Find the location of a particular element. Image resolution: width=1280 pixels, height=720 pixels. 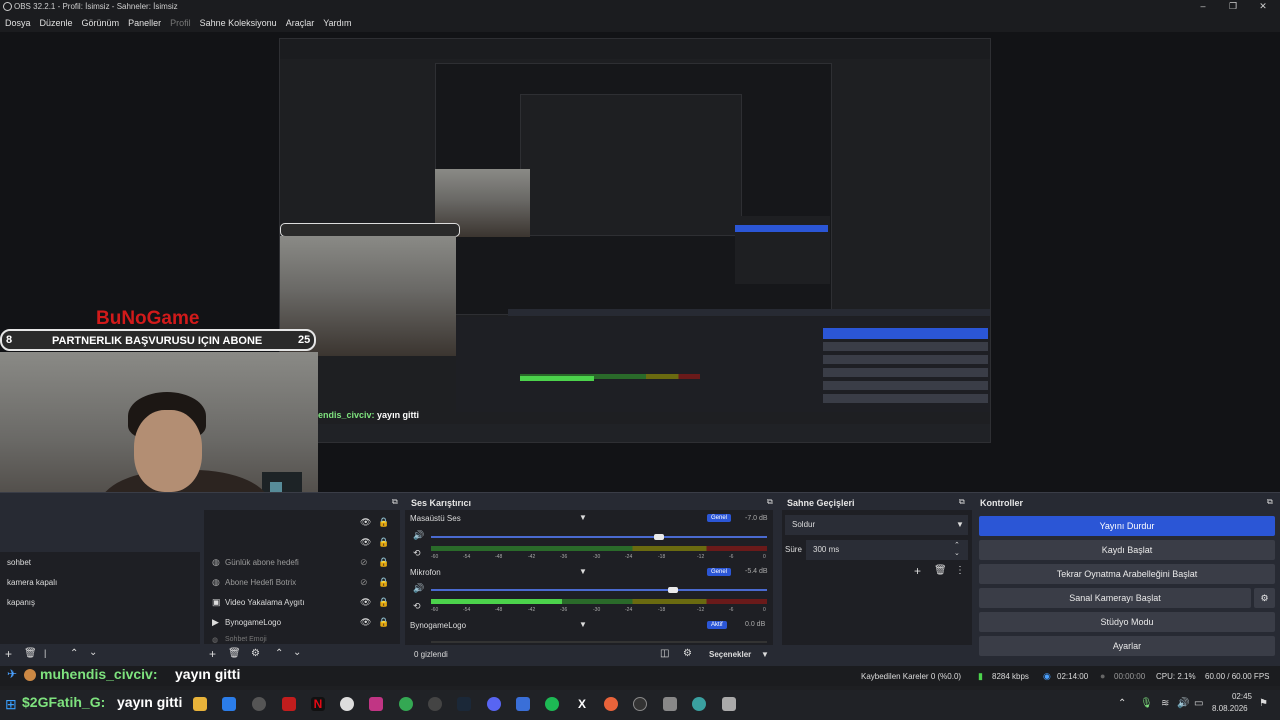

menu-help: Yardım is located at coordinates (337, 23).